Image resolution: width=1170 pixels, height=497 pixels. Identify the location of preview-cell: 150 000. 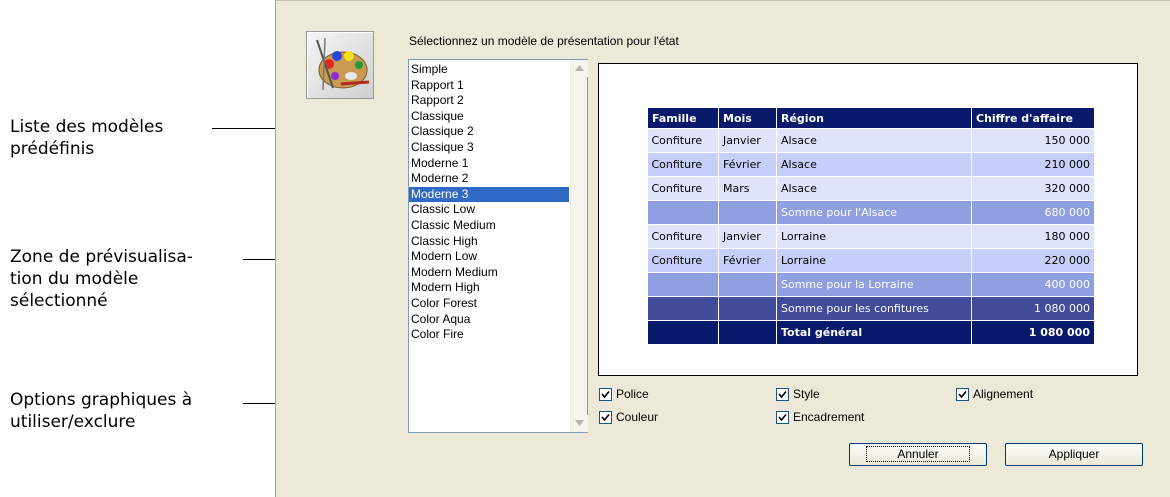
(1033, 140).